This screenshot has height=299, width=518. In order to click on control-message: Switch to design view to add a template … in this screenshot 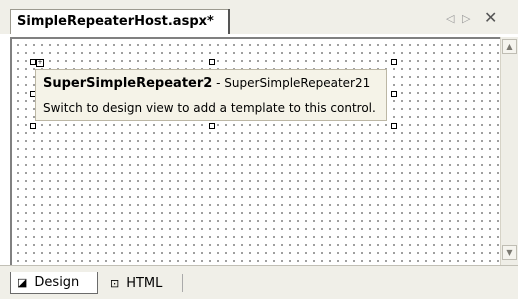, I will do `click(209, 108)`.